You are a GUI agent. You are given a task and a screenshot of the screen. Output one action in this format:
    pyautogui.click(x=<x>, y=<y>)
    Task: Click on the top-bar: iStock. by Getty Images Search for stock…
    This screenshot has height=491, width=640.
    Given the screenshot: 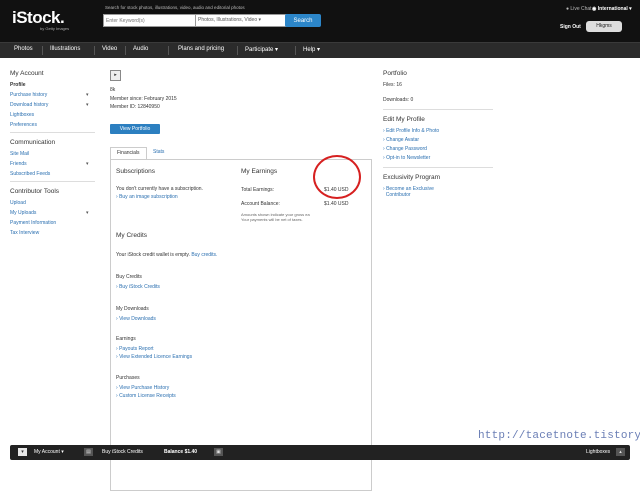 What is the action you would take?
    pyautogui.click(x=320, y=21)
    